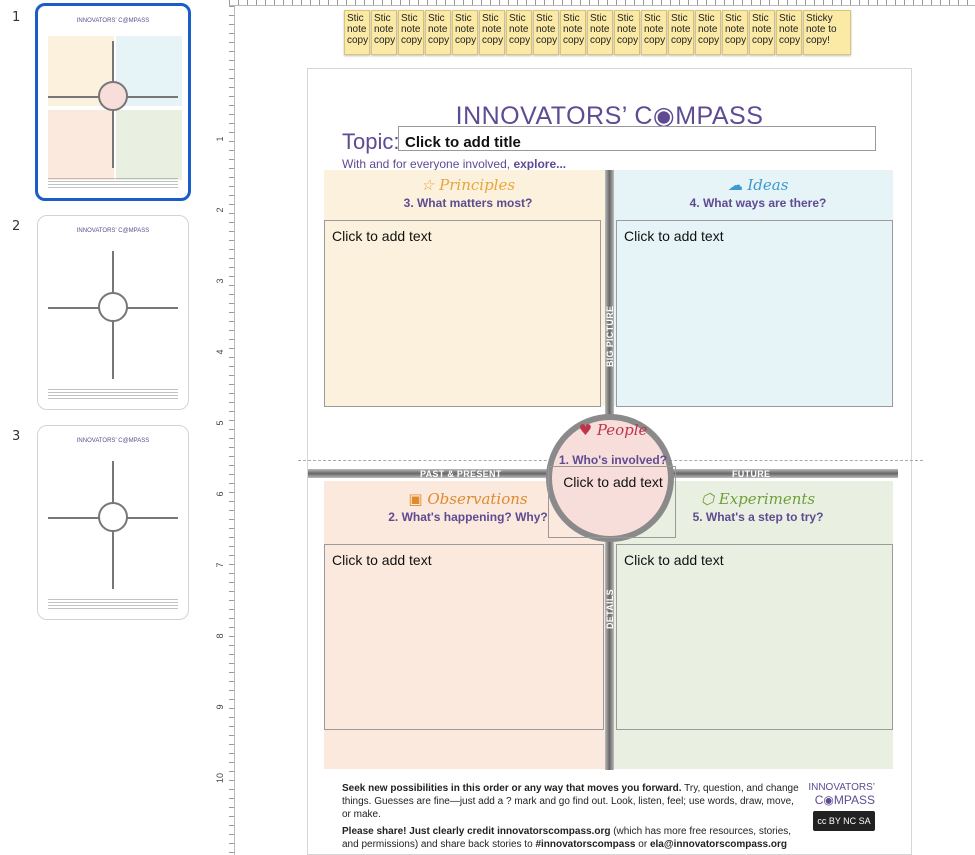  I want to click on ruler-number: 5, so click(220, 423).